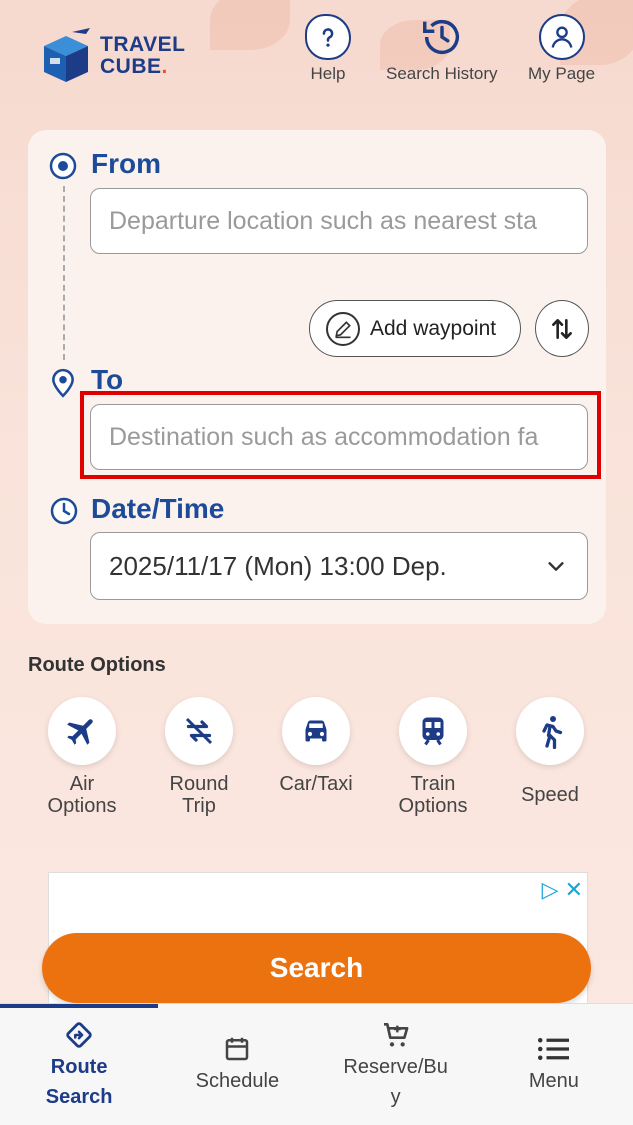 This screenshot has height=1125, width=633. Describe the element at coordinates (278, 565) in the screenshot. I see `datetime-value: 2025/11/17 (Mon) 13:00 Dep.` at that location.